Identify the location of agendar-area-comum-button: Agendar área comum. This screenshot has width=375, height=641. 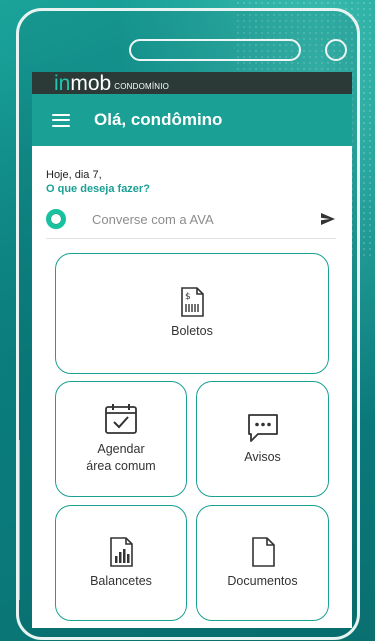
(121, 439).